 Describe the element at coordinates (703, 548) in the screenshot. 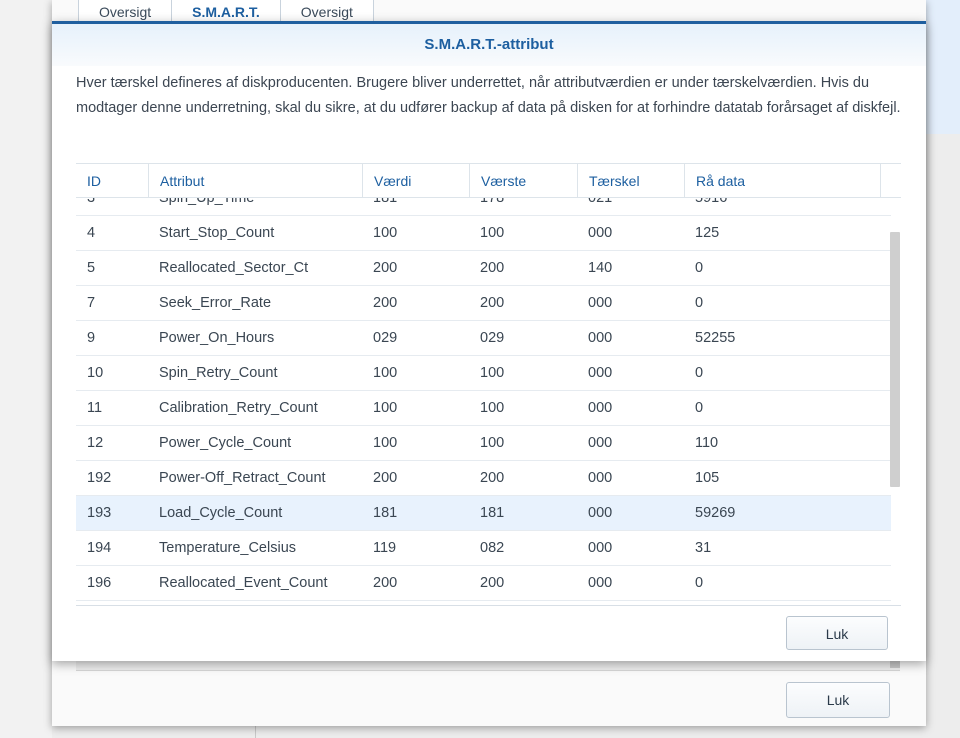

I see `cell-raw-data: 31` at that location.